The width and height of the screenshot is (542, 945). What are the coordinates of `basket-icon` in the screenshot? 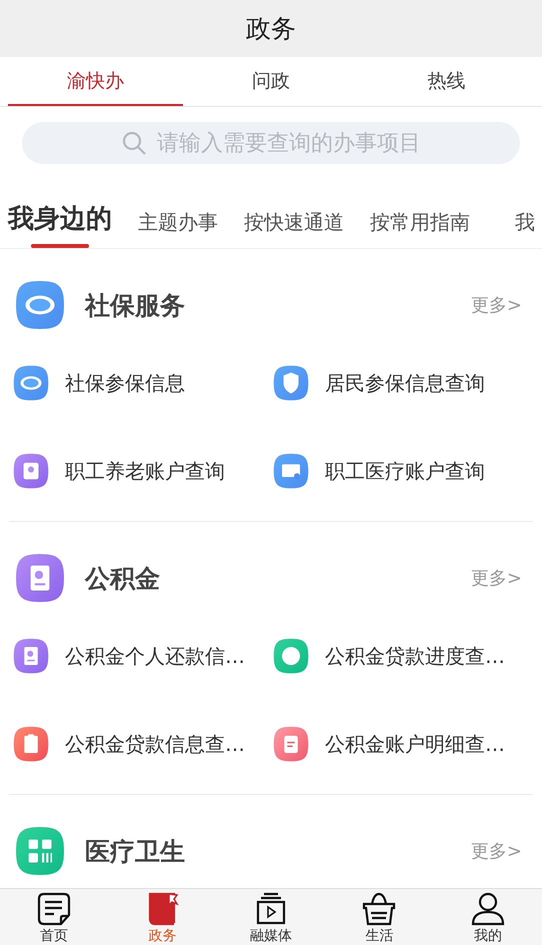 It's located at (379, 909).